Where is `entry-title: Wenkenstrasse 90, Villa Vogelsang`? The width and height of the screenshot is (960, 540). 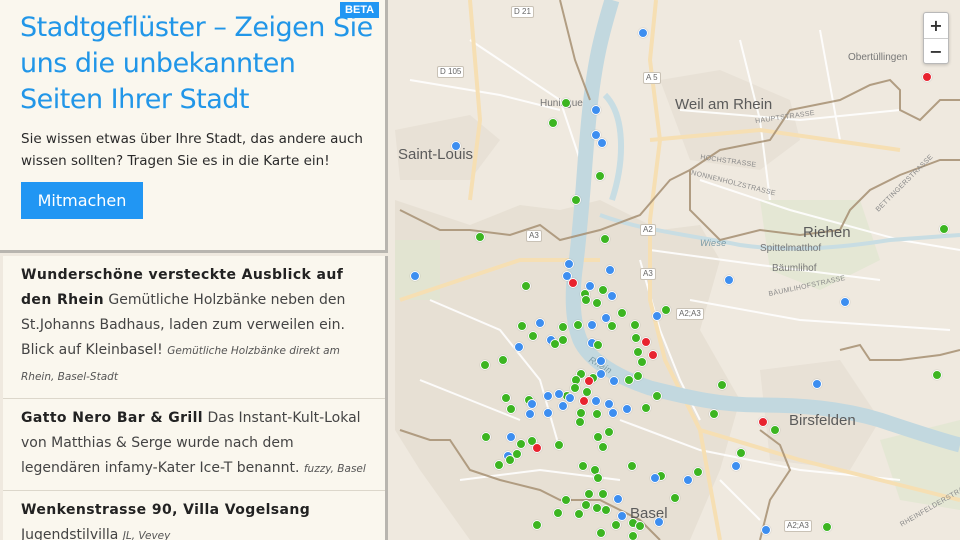 entry-title: Wenkenstrasse 90, Villa Vogelsang is located at coordinates (165, 510).